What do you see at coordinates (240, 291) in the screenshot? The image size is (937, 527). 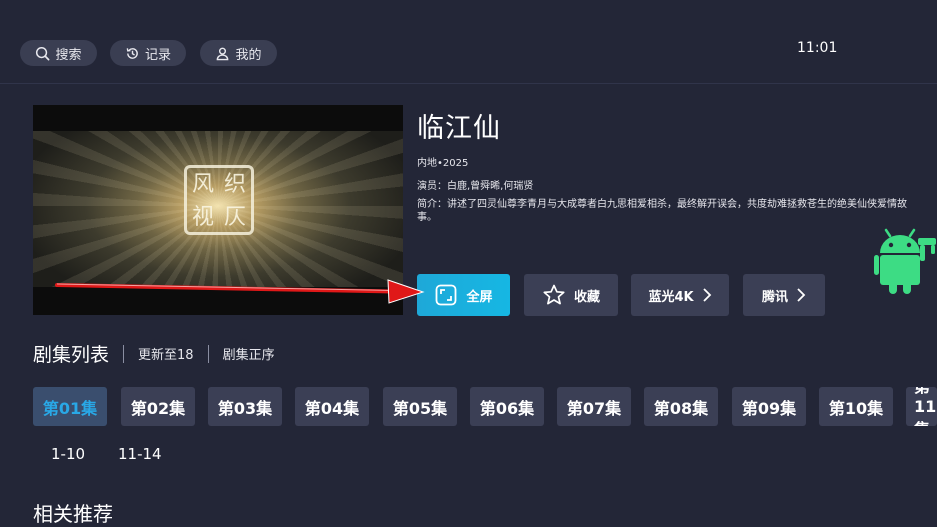 I see `annotation-arrow` at bounding box center [240, 291].